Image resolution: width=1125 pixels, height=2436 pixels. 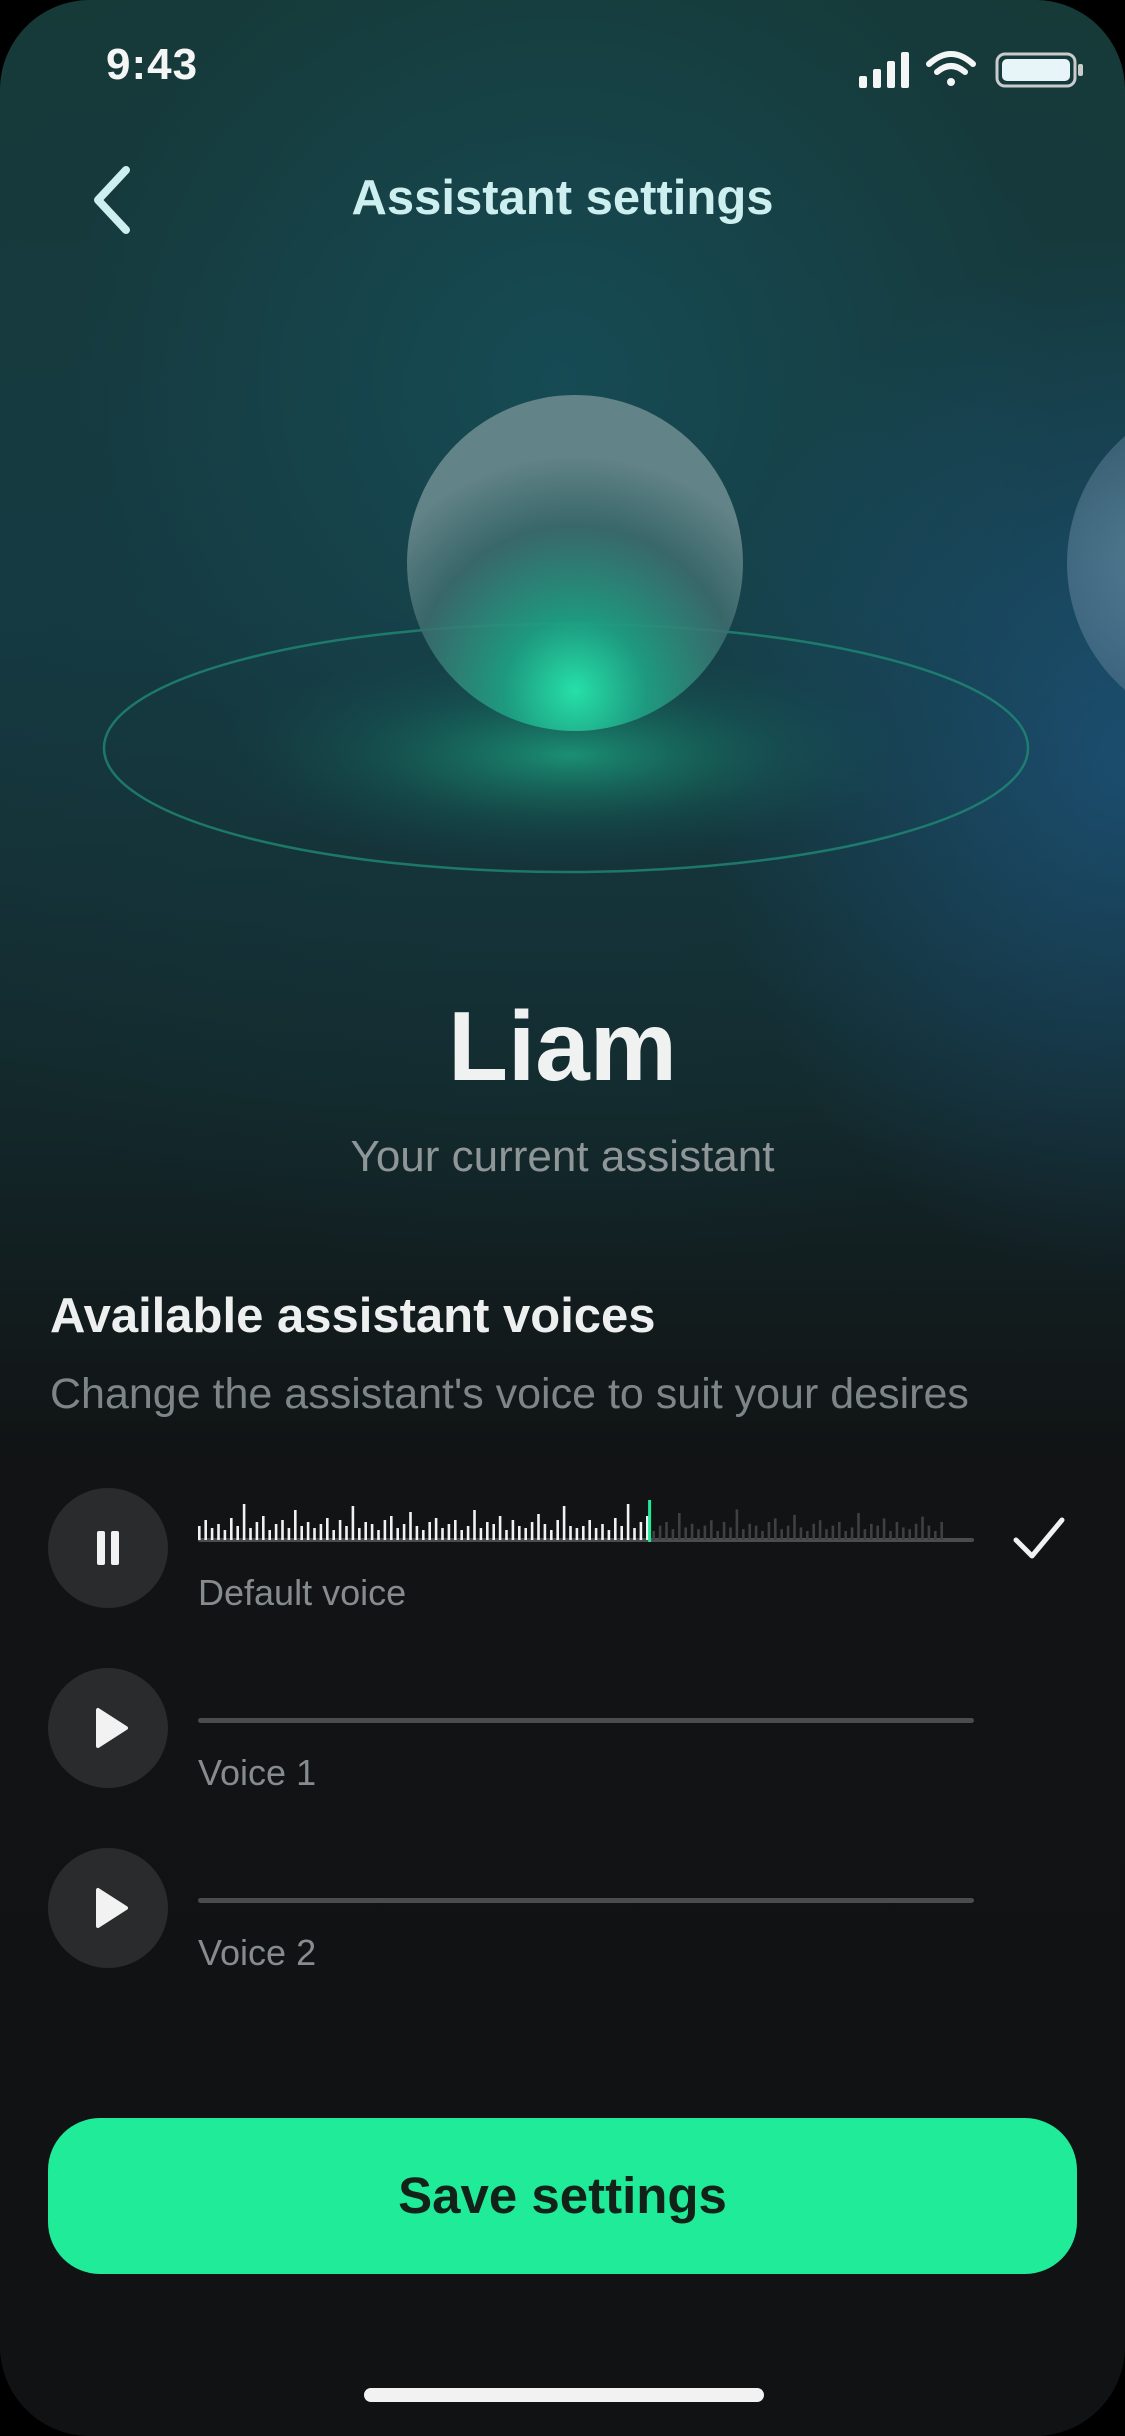 What do you see at coordinates (951, 68) in the screenshot?
I see `wifi-icon` at bounding box center [951, 68].